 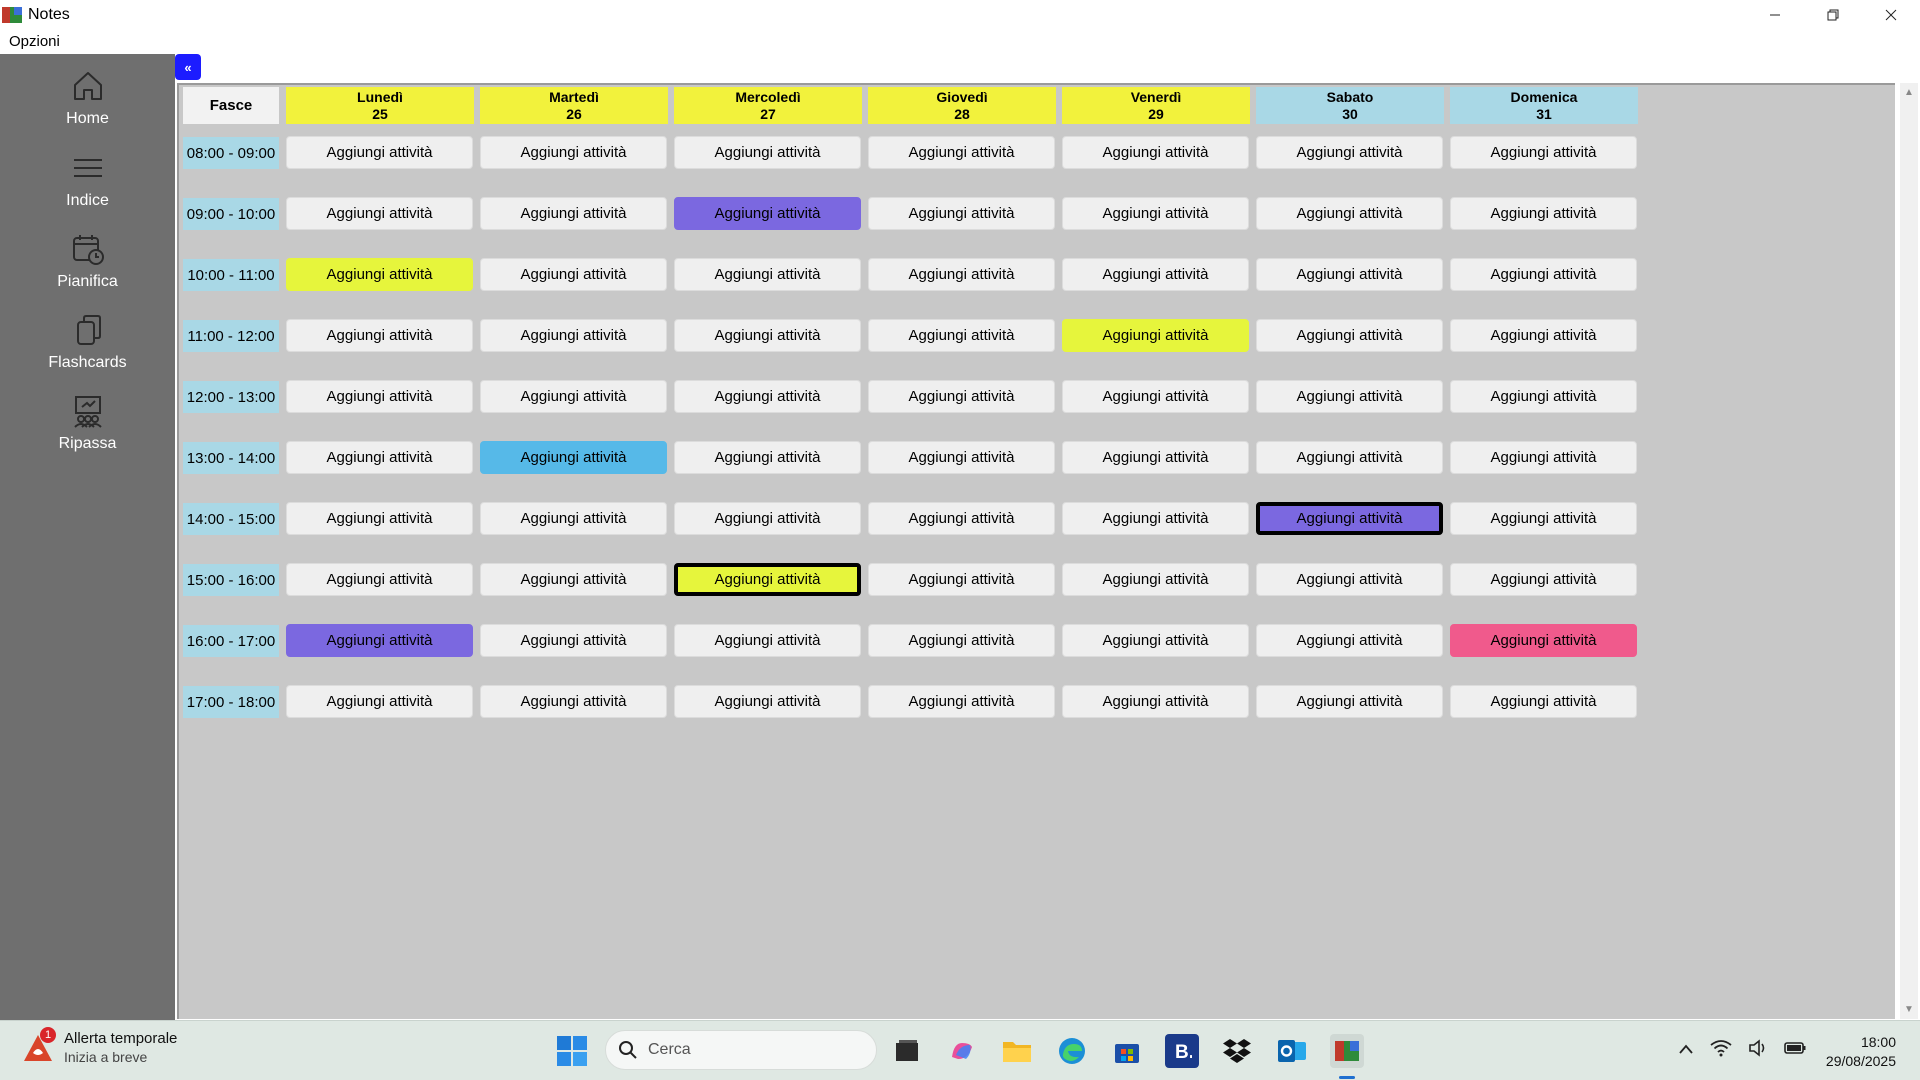 I want to click on scroll-up-icon: ▲, so click(x=1909, y=92).